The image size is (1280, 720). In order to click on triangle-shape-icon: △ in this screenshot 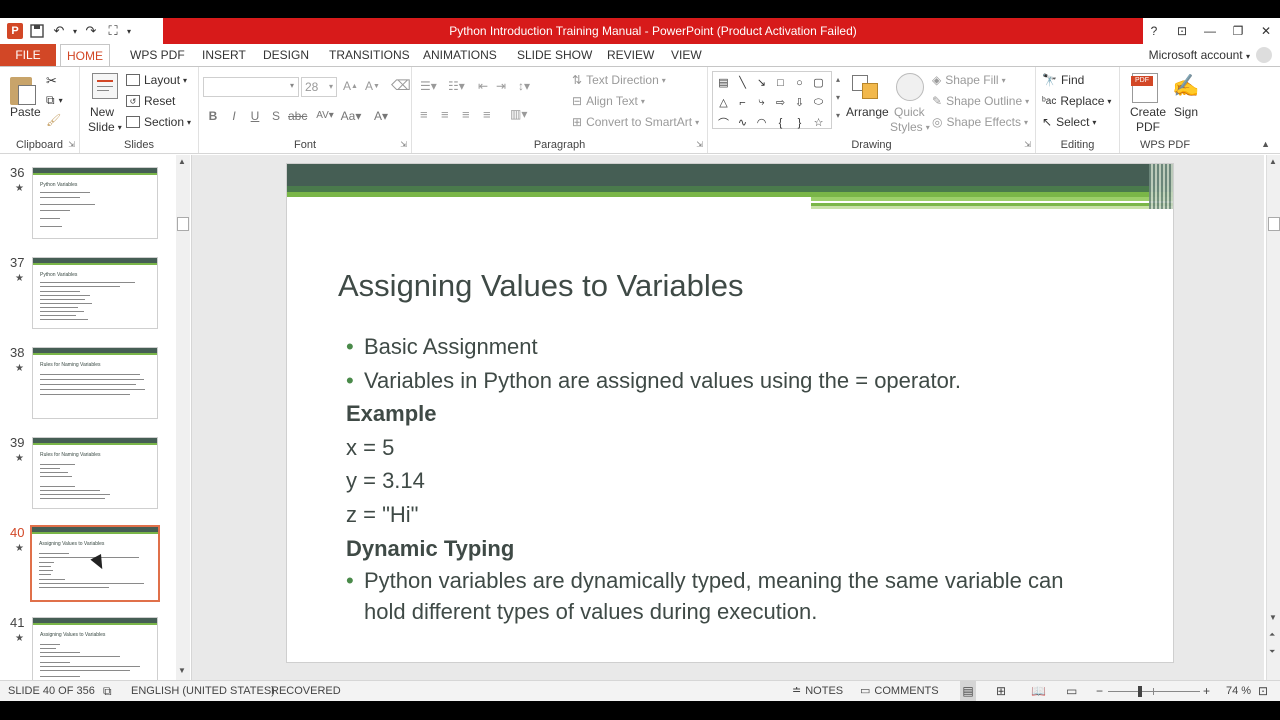, I will do `click(723, 102)`.